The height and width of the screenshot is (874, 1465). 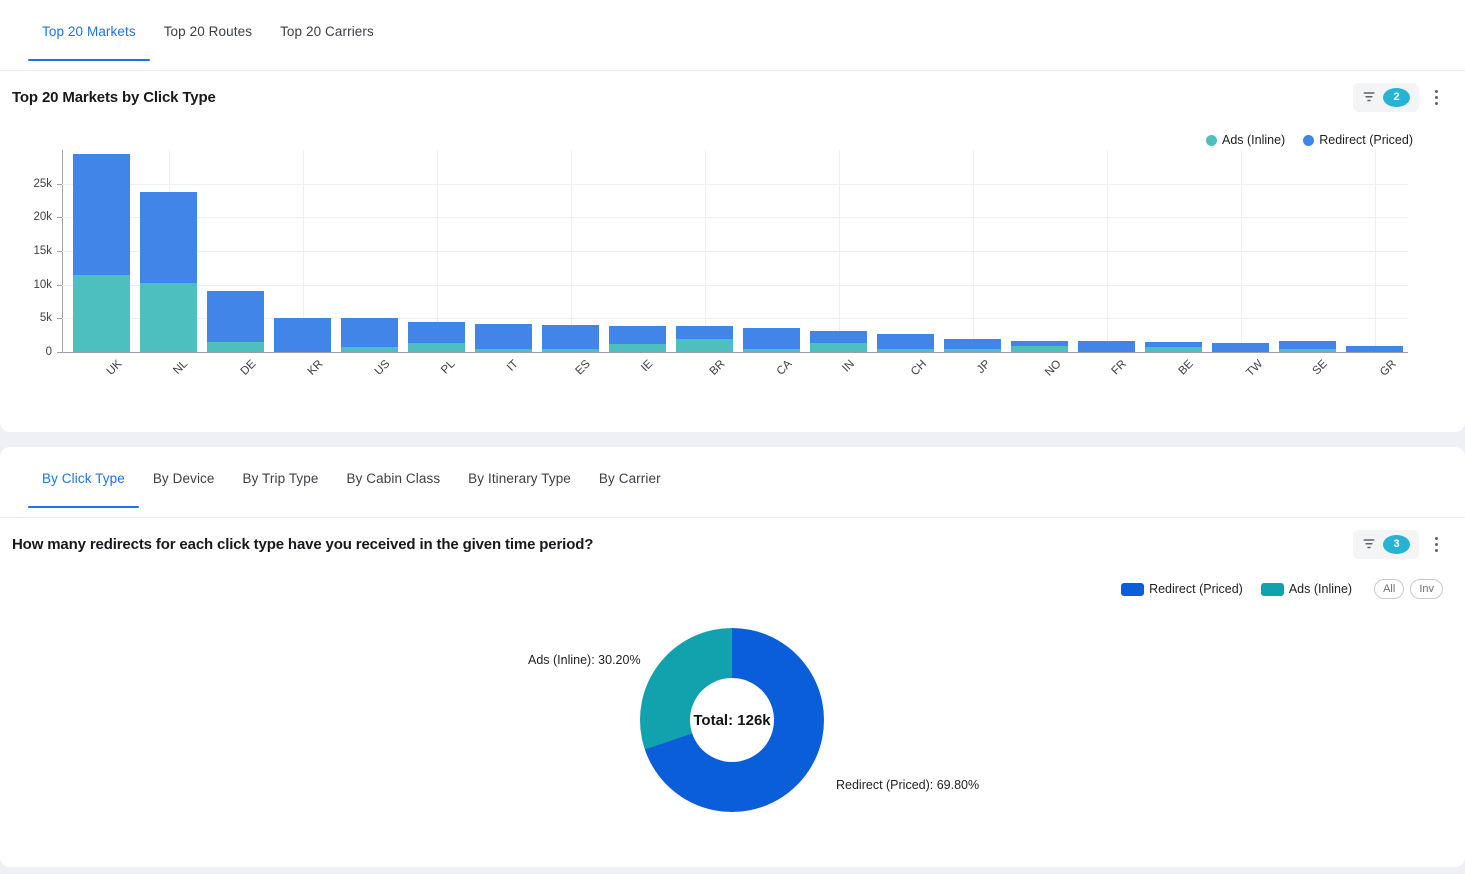 I want to click on legend-pill-all: All, so click(x=1389, y=589).